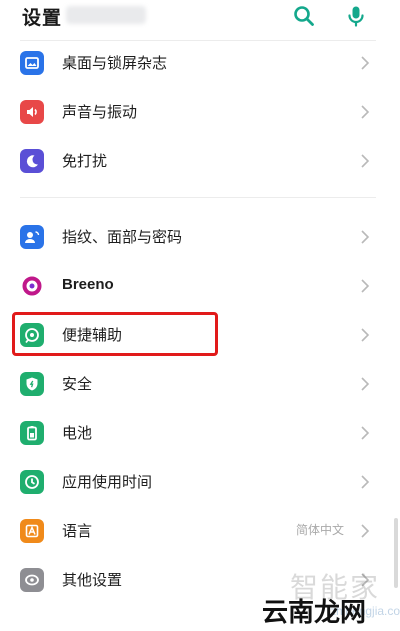 This screenshot has height=631, width=400. What do you see at coordinates (77, 433) in the screenshot?
I see `settings-item-label: 电池` at bounding box center [77, 433].